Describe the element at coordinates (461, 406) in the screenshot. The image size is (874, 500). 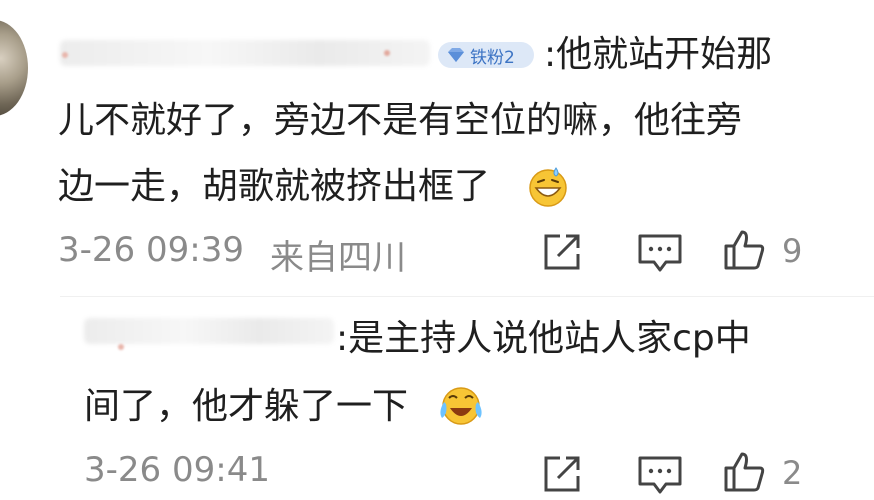
I see `laugh-cry-emoji-icon` at that location.